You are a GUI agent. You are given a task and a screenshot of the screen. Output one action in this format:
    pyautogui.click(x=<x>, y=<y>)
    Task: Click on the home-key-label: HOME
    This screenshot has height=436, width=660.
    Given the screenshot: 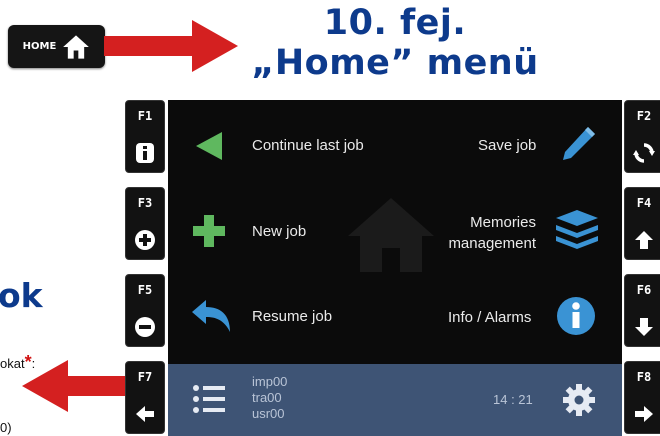 What is the action you would take?
    pyautogui.click(x=39, y=46)
    